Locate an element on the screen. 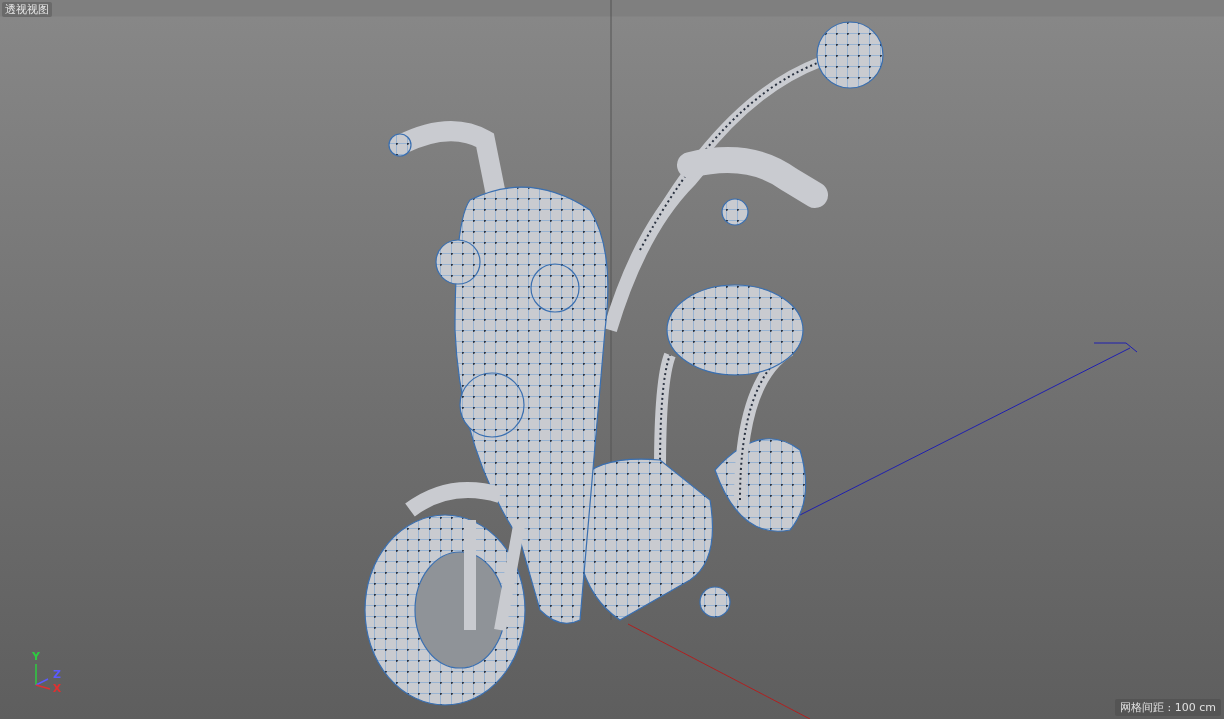 This screenshot has height=719, width=1224. grid-spacing-label: 网格间距 : 100 cm is located at coordinates (1168, 707).